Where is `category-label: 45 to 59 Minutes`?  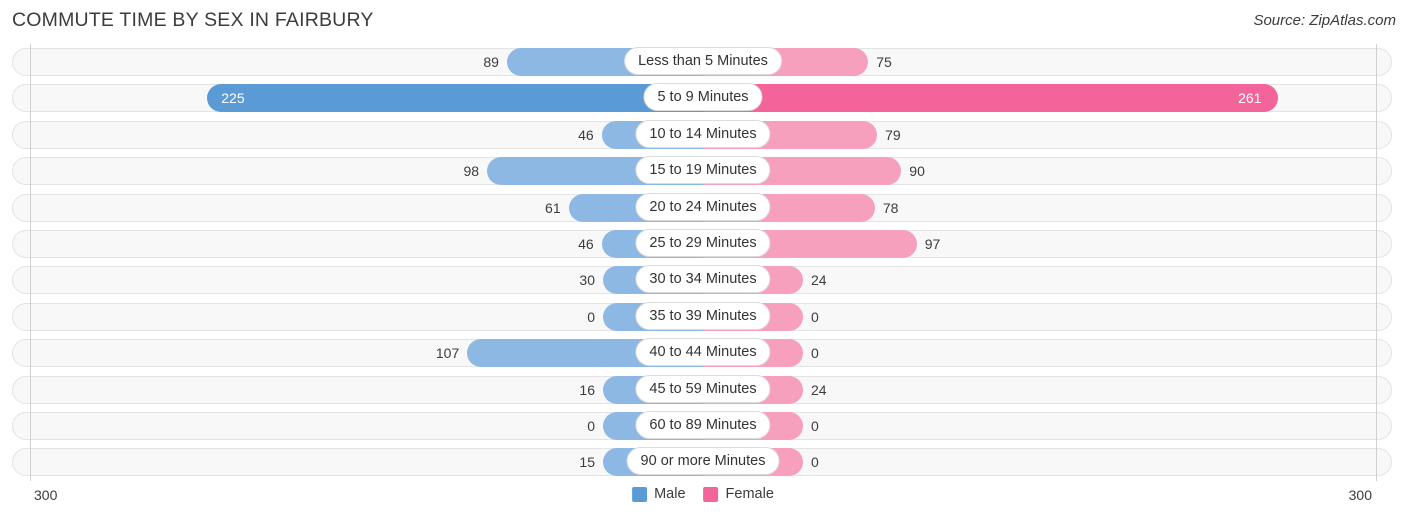
category-label: 45 to 59 Minutes is located at coordinates (703, 388).